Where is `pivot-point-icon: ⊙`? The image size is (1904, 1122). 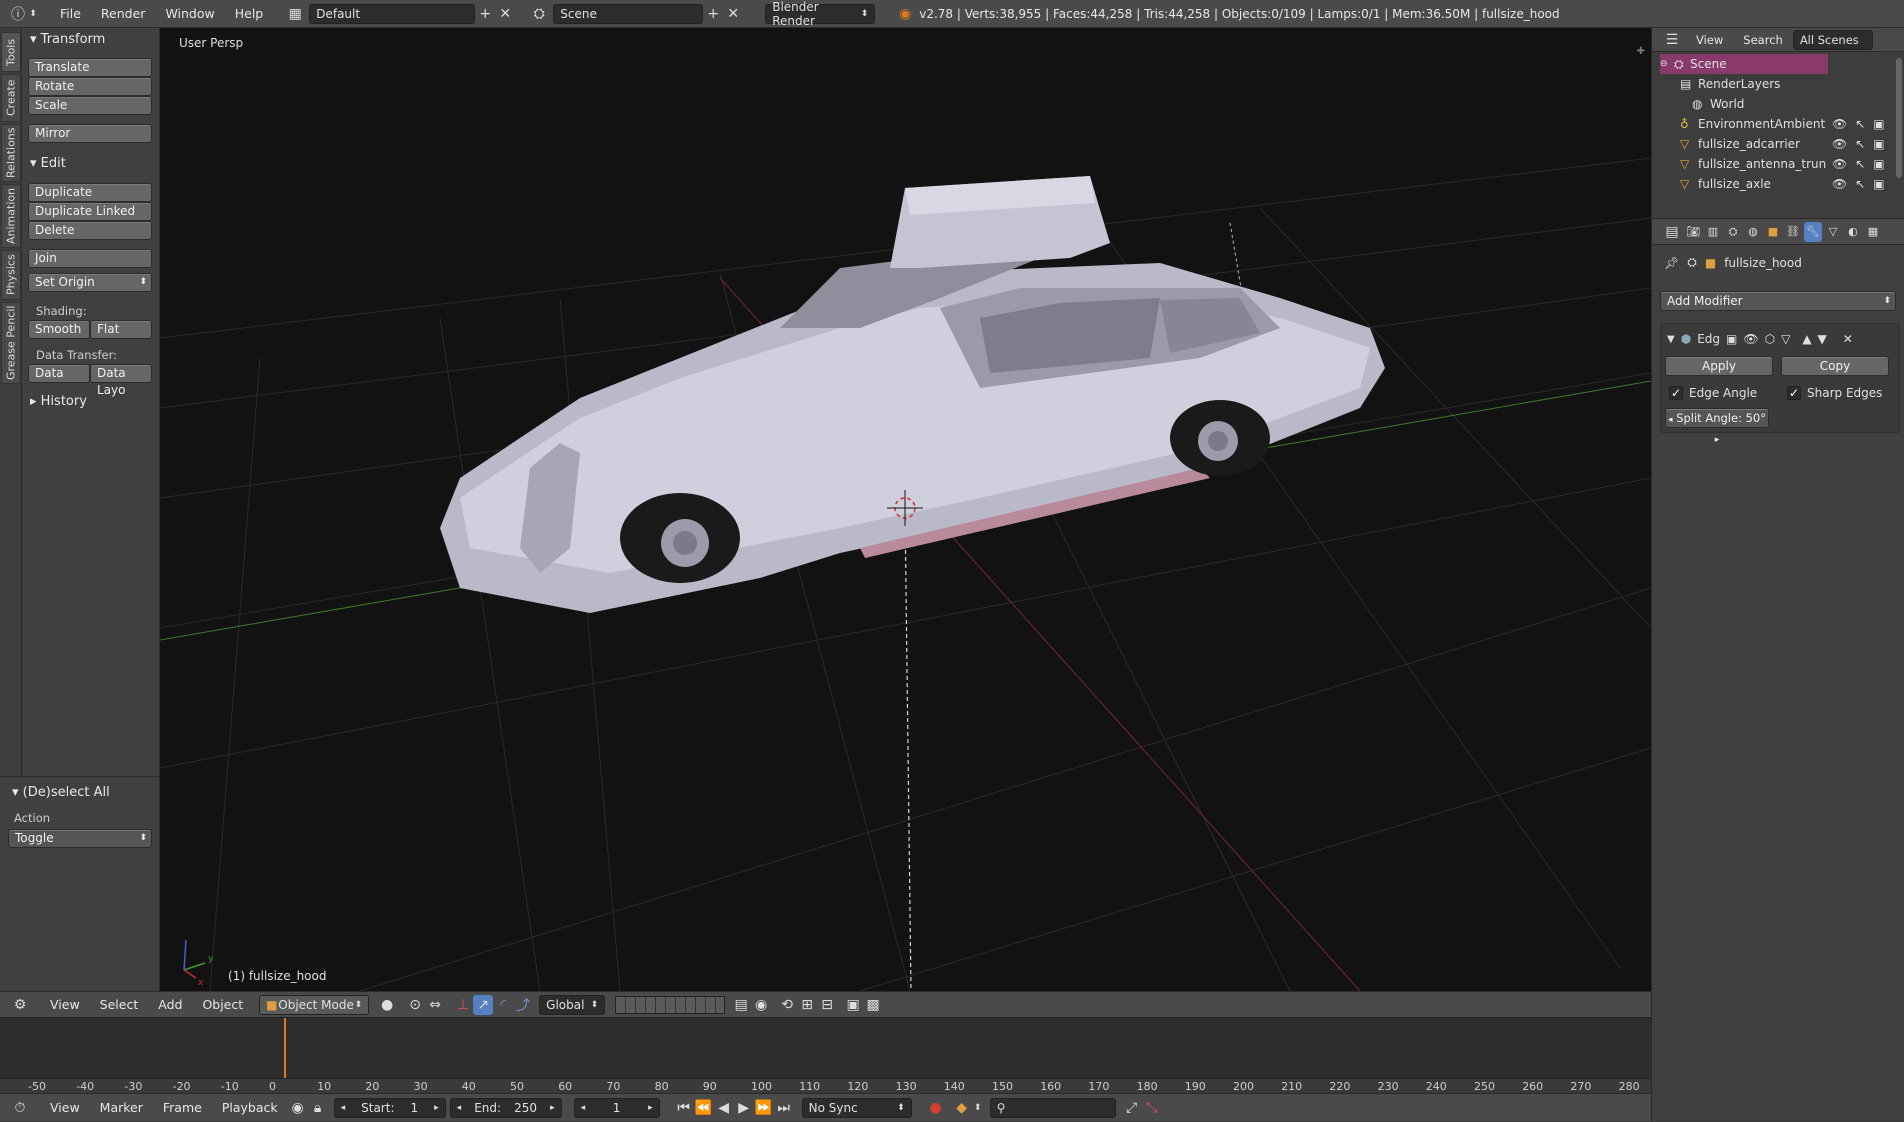
pivot-point-icon: ⊙ is located at coordinates (415, 1005).